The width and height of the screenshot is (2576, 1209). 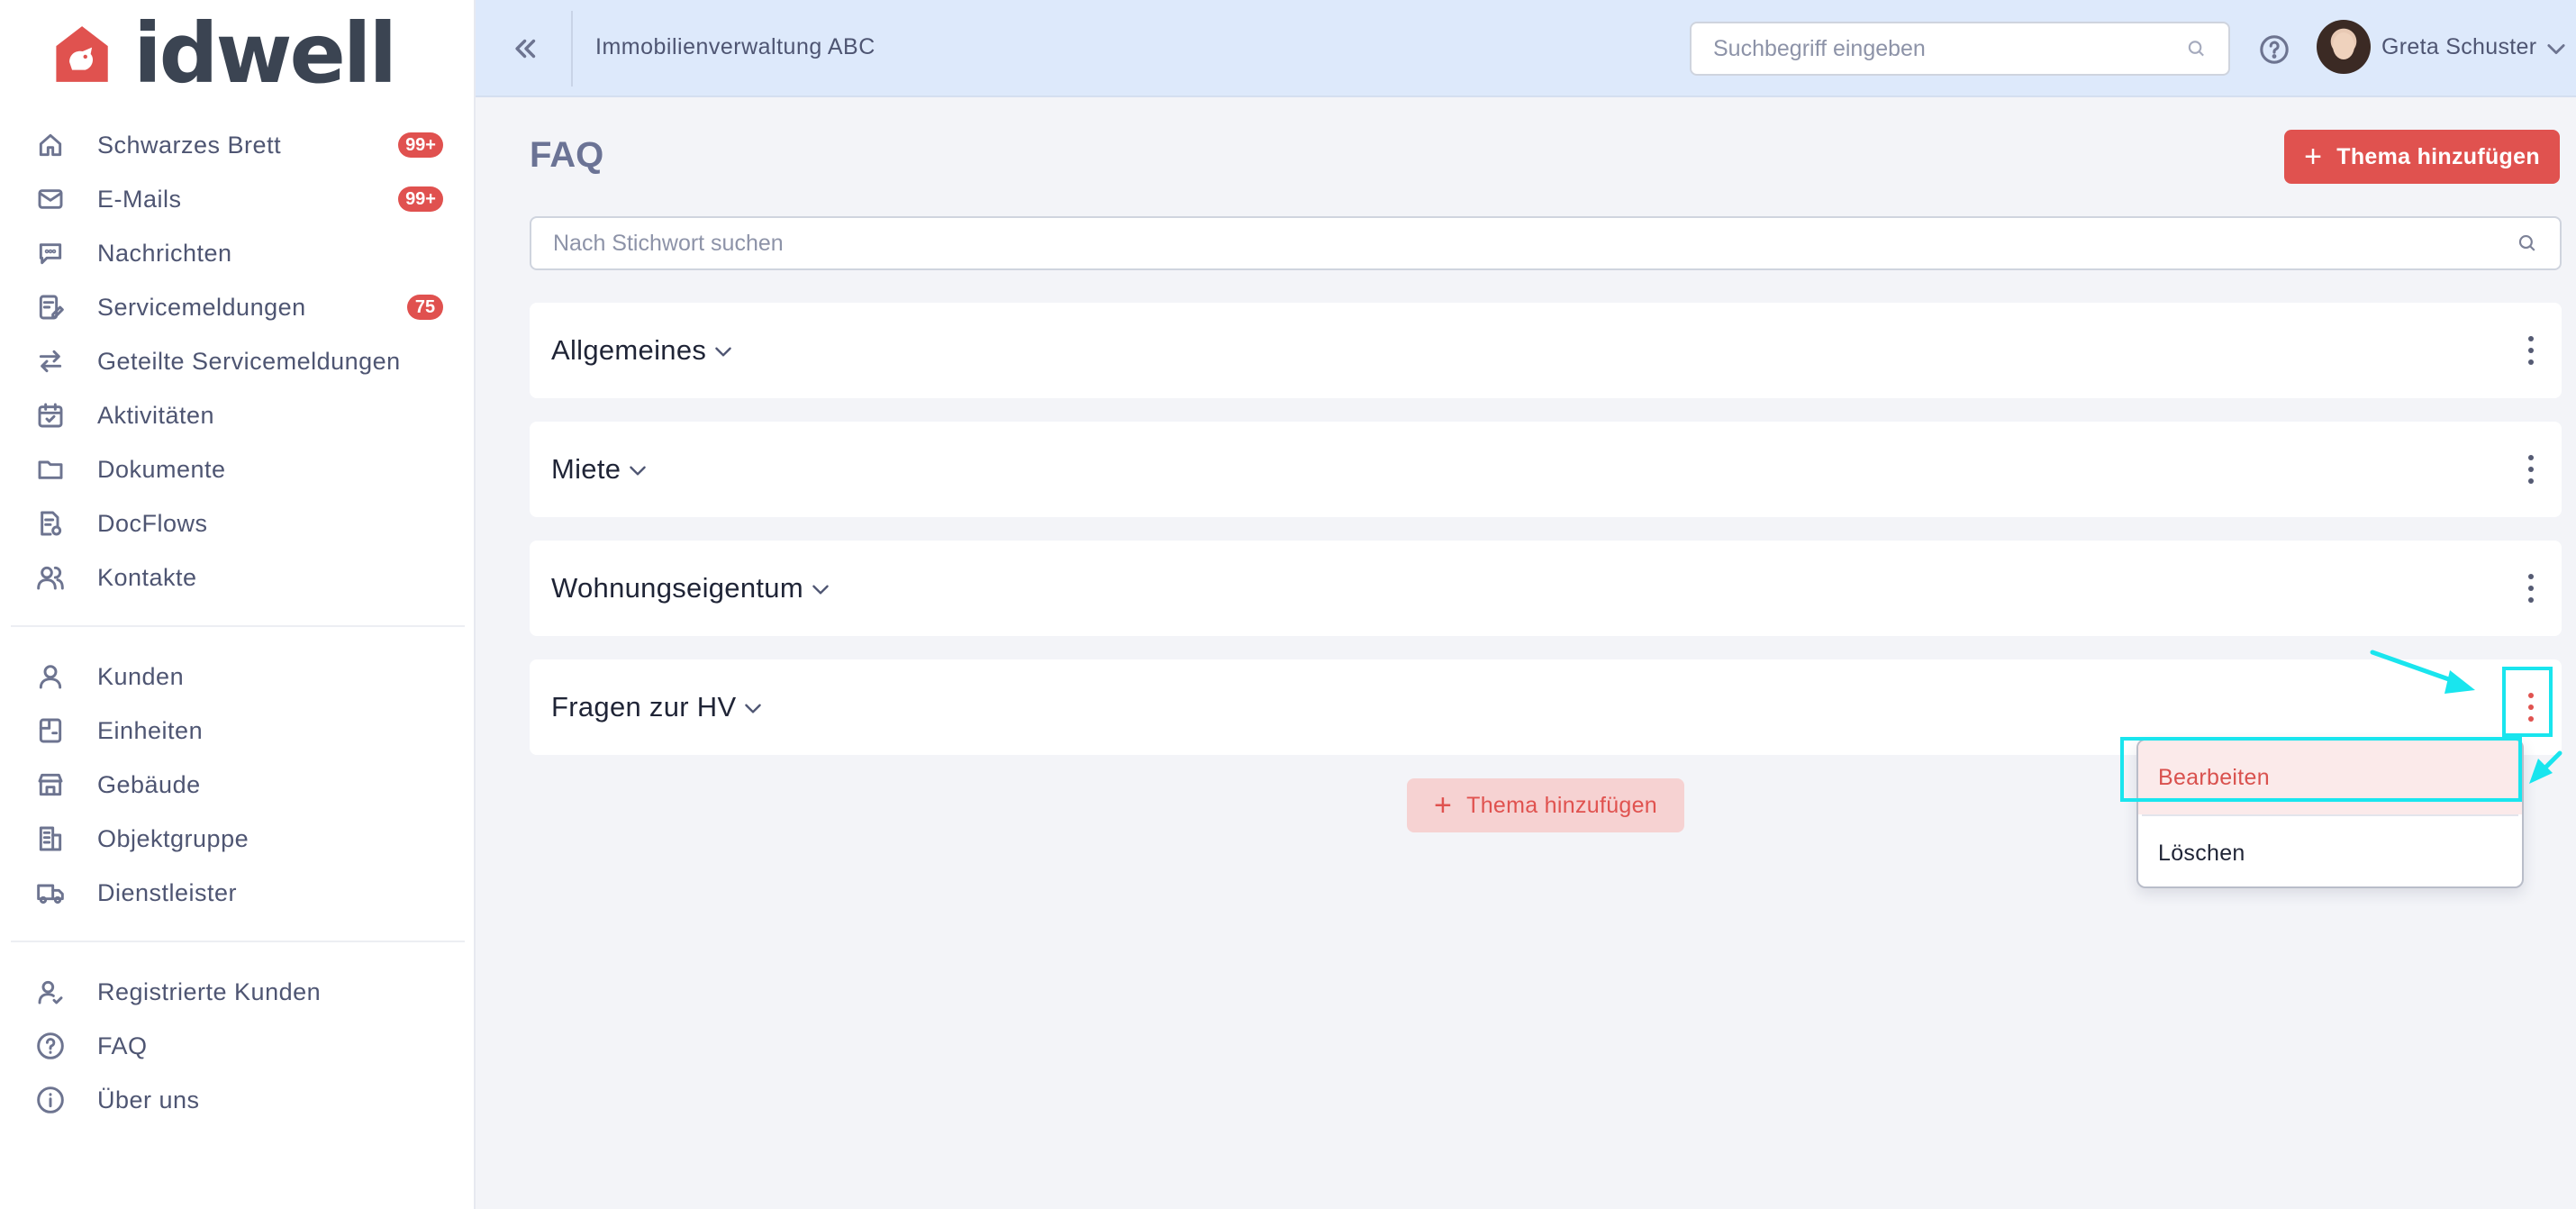 What do you see at coordinates (1949, 48) in the screenshot?
I see `global-search-input` at bounding box center [1949, 48].